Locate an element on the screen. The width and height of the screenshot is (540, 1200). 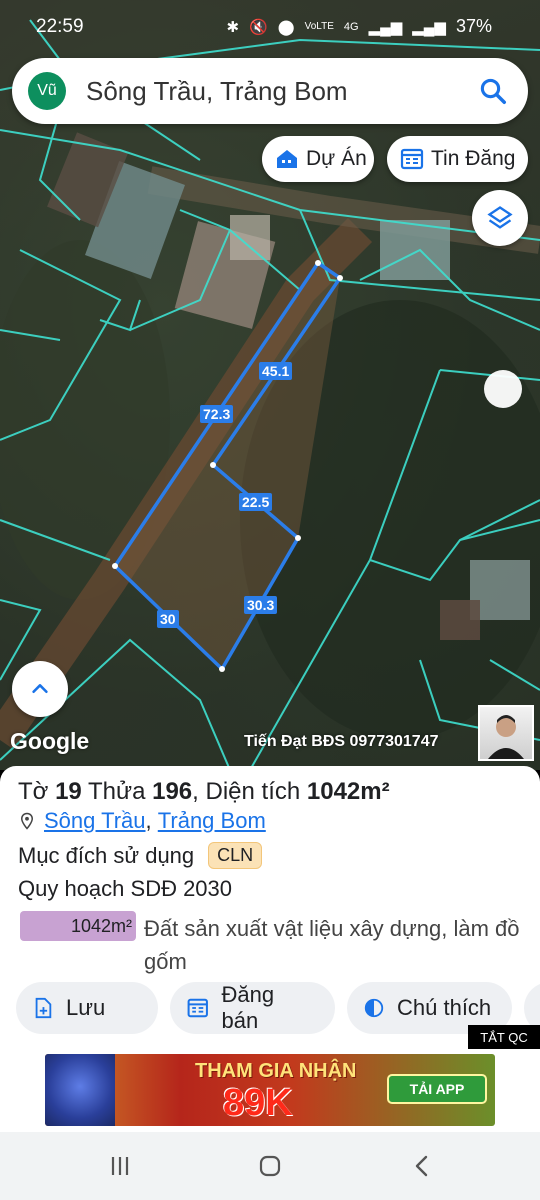
location-pin-icon is located at coordinates (27, 821).